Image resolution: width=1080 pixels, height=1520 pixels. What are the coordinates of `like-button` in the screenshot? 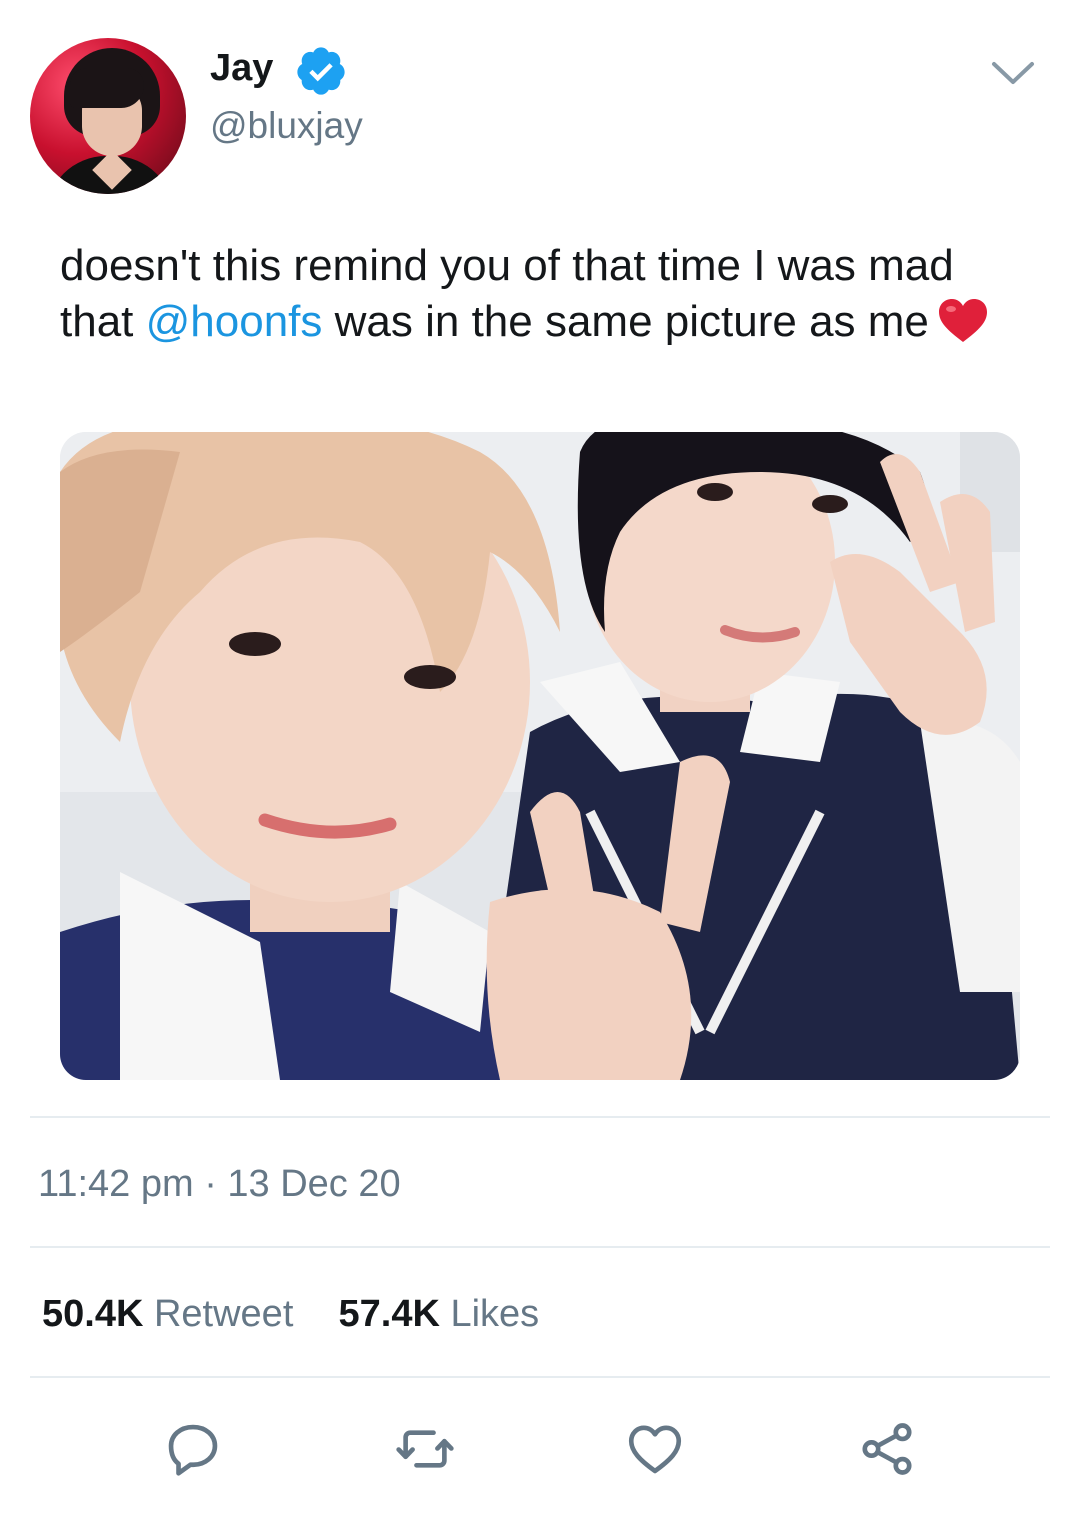 It's located at (655, 1449).